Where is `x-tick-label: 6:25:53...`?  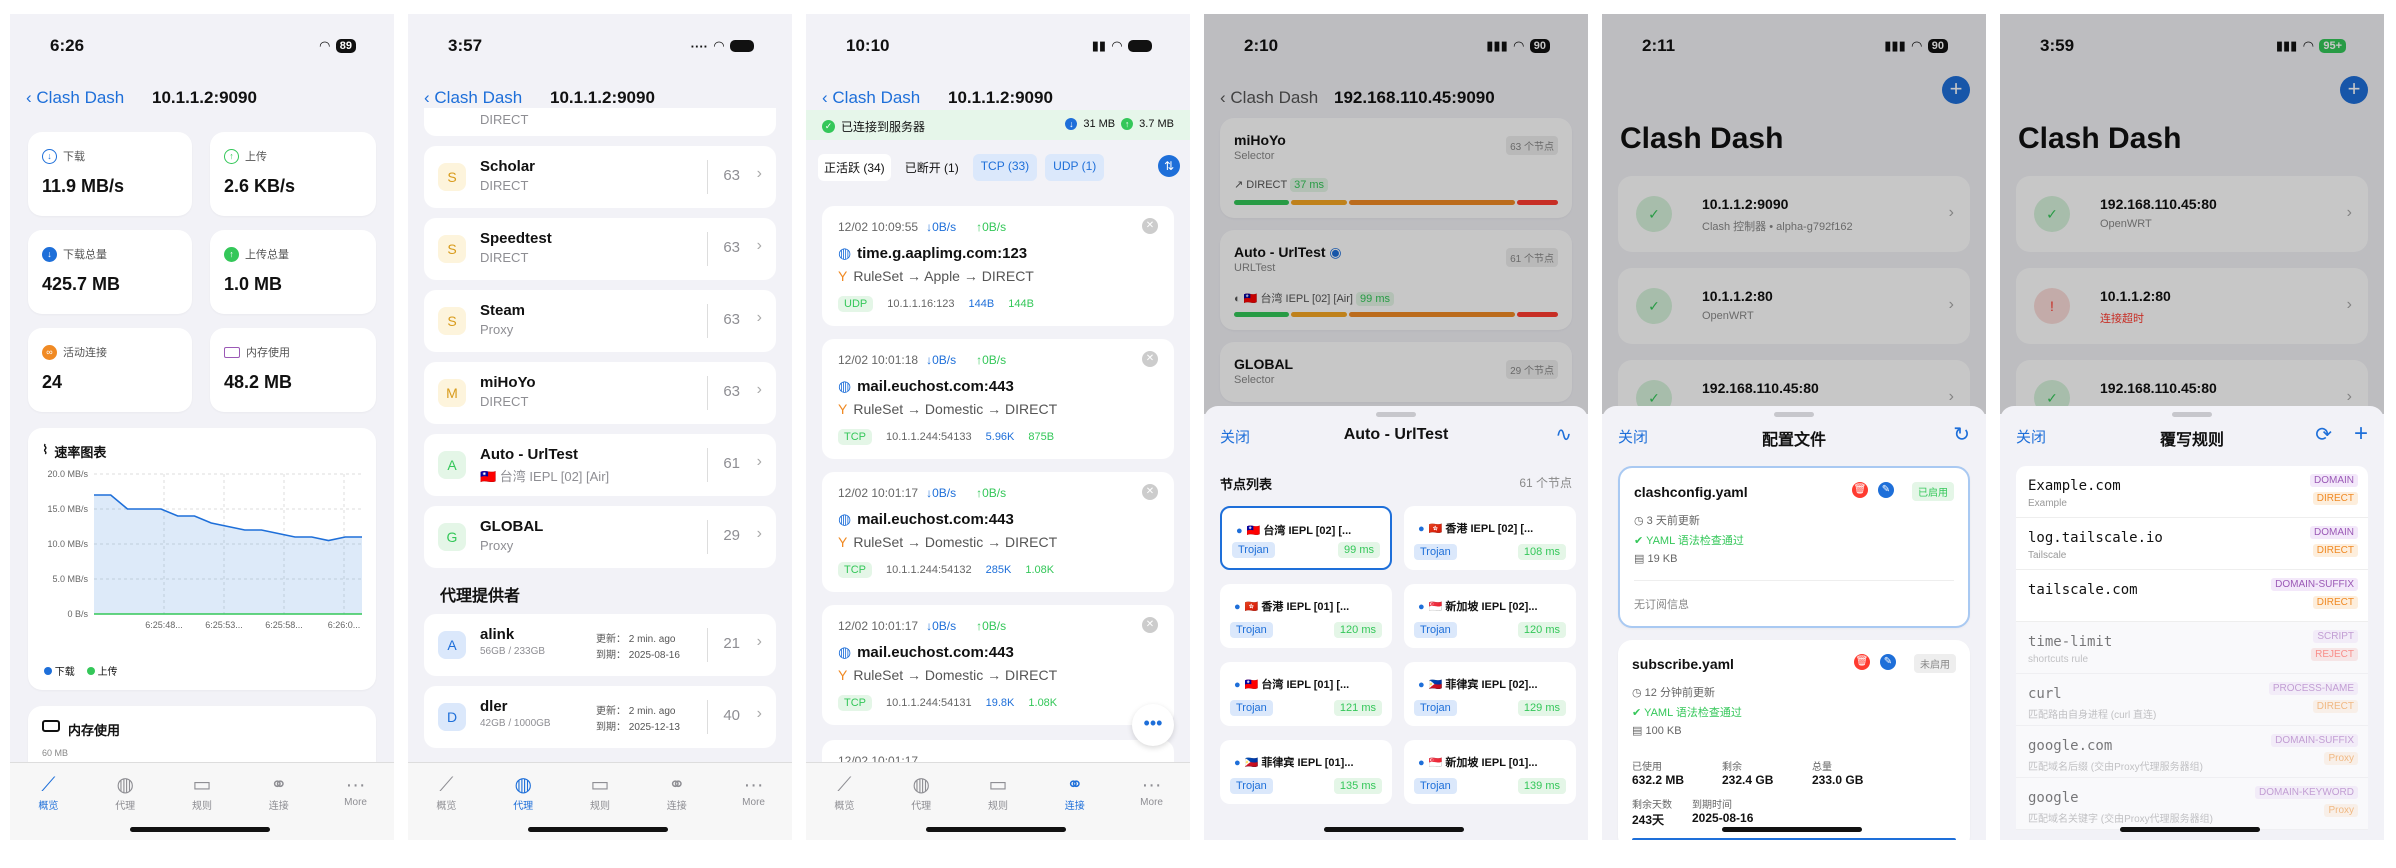
x-tick-label: 6:25:53... is located at coordinates (224, 625).